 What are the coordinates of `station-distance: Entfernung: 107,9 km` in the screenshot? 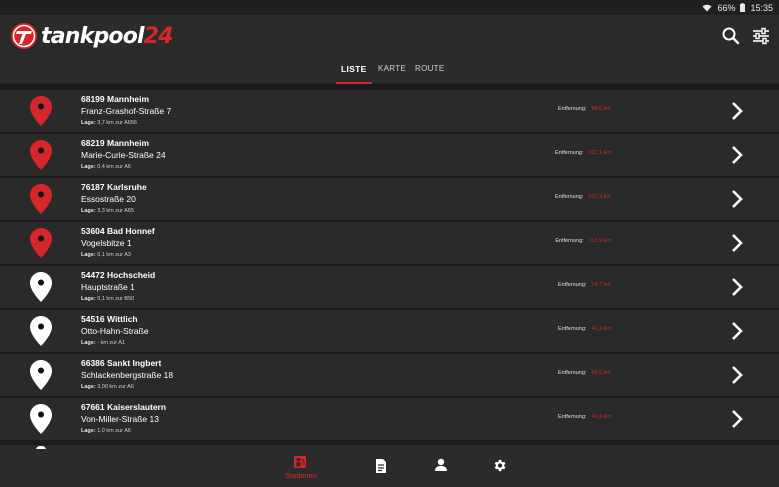 It's located at (582, 197).